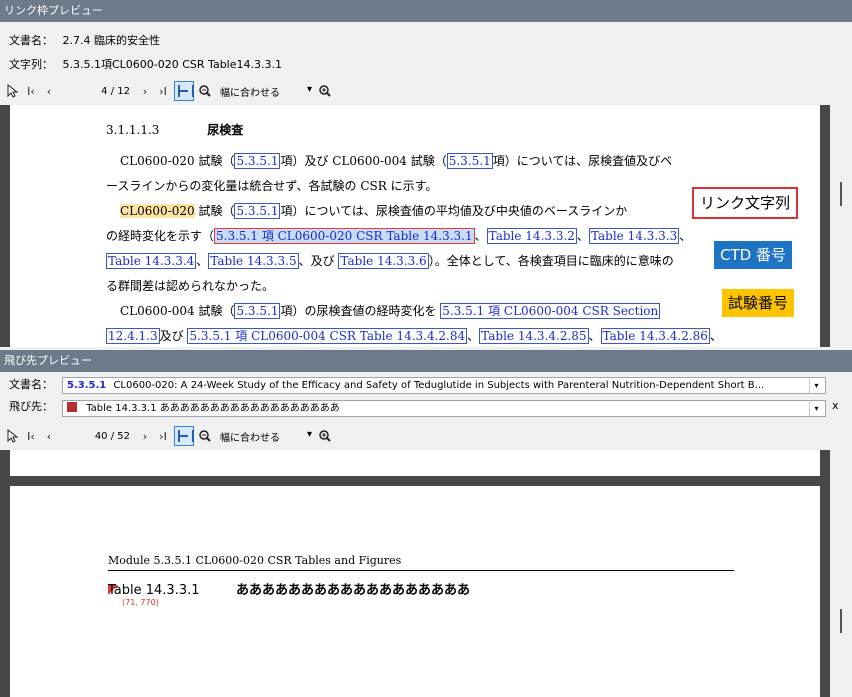 This screenshot has width=852, height=697. Describe the element at coordinates (133, 130) in the screenshot. I see `heading-number: 3.1.1.1.3` at that location.